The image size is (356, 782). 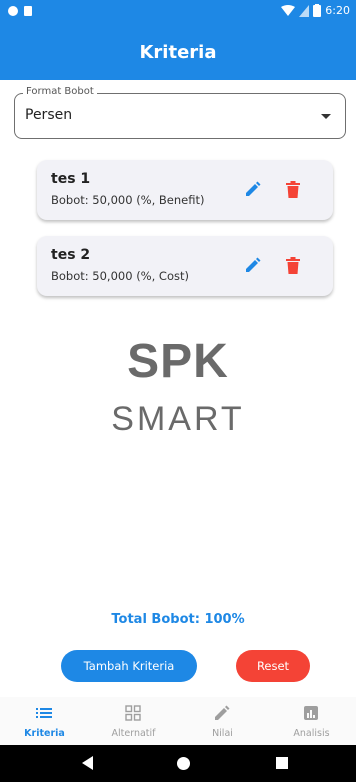 I want to click on criteria-name: tes 1, so click(x=71, y=179).